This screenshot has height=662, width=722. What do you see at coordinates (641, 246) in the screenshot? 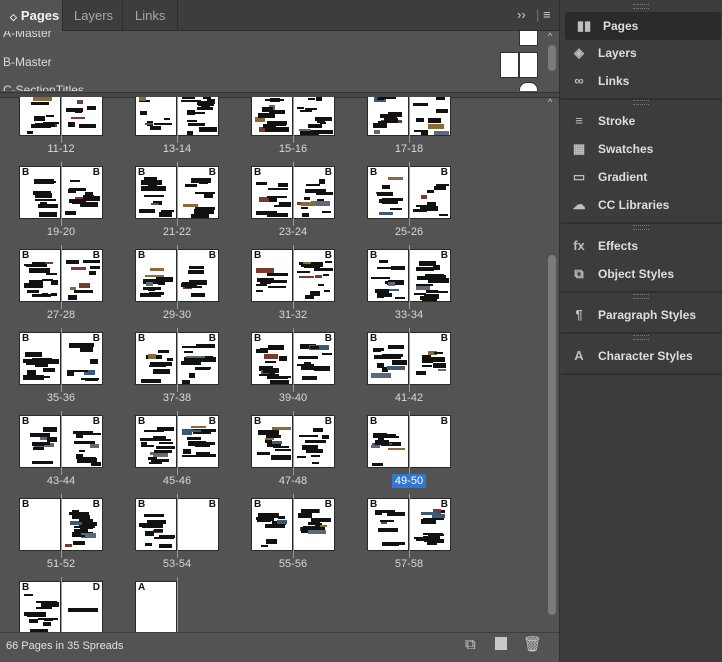
I see `dock-item-effects: fx Effects` at bounding box center [641, 246].